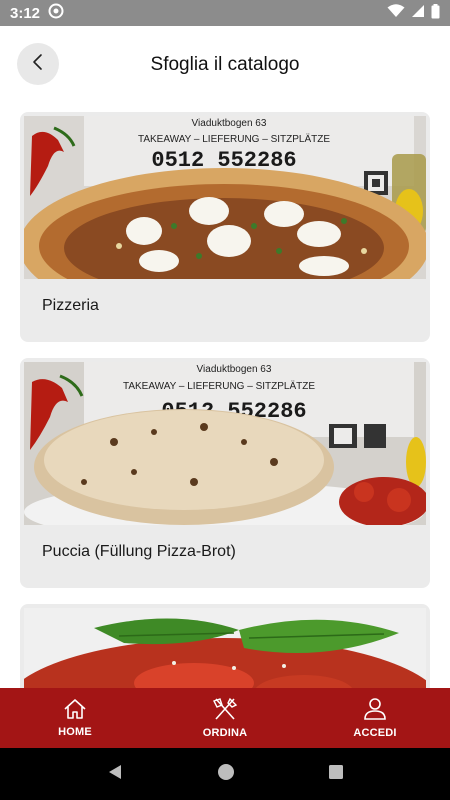 Image resolution: width=450 pixels, height=800 pixels. I want to click on battery-icon, so click(435, 13).